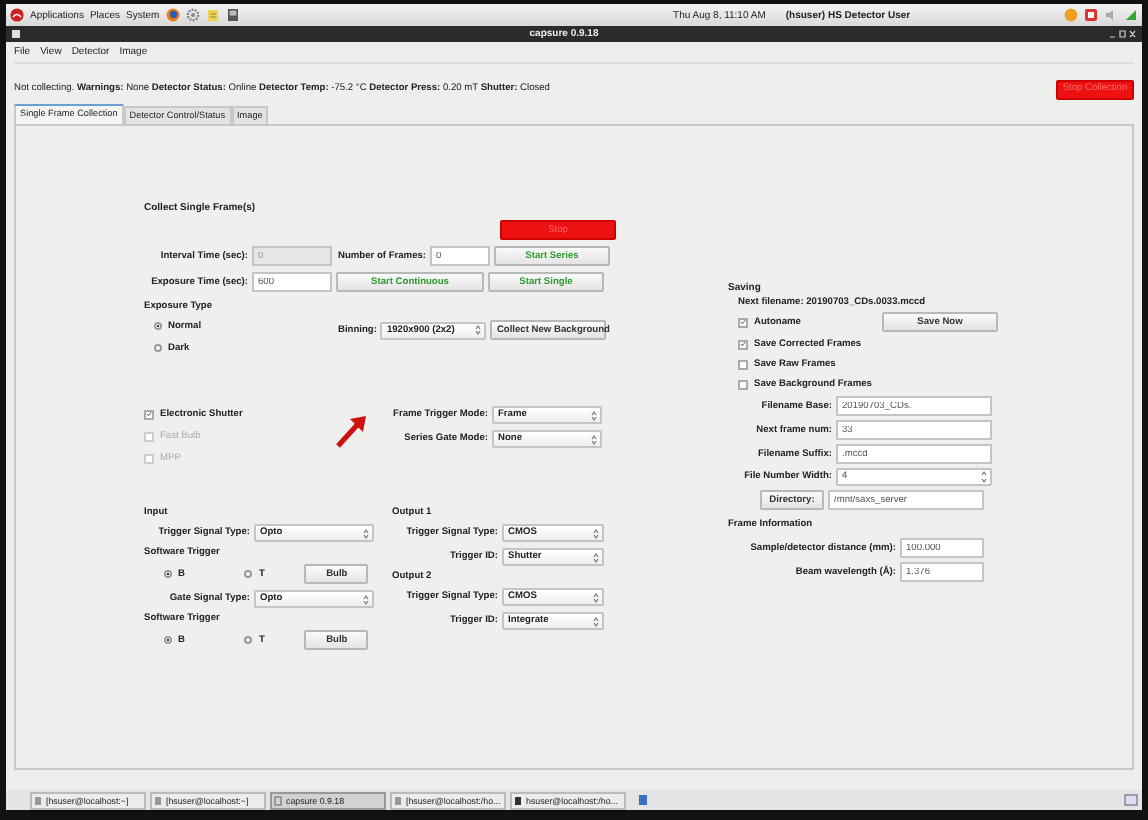 This screenshot has width=1148, height=820. What do you see at coordinates (984, 477) in the screenshot?
I see `spinner-arrows-icon` at bounding box center [984, 477].